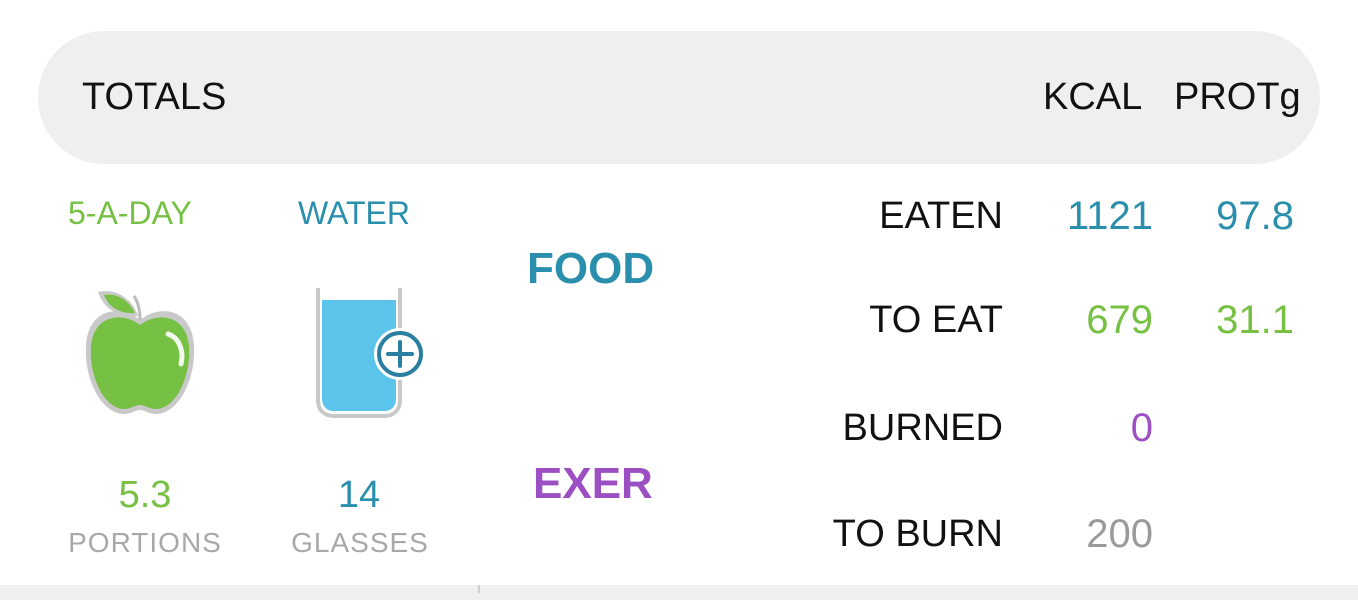 The image size is (1358, 600). Describe the element at coordinates (590, 269) in the screenshot. I see `food-section-label: FOOD` at that location.